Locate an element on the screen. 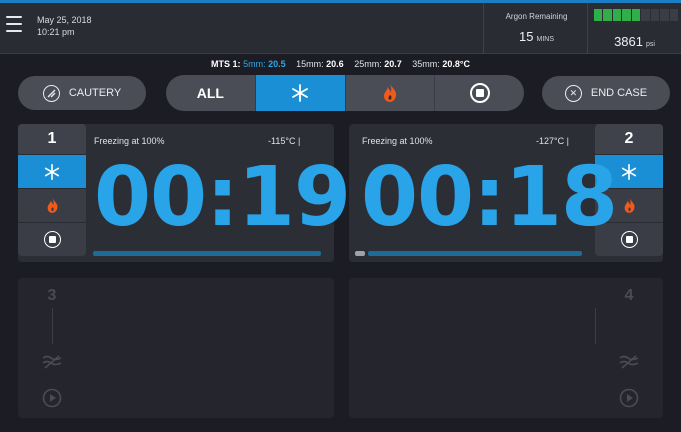  end-case-button: ✕ END CASE is located at coordinates (606, 93).